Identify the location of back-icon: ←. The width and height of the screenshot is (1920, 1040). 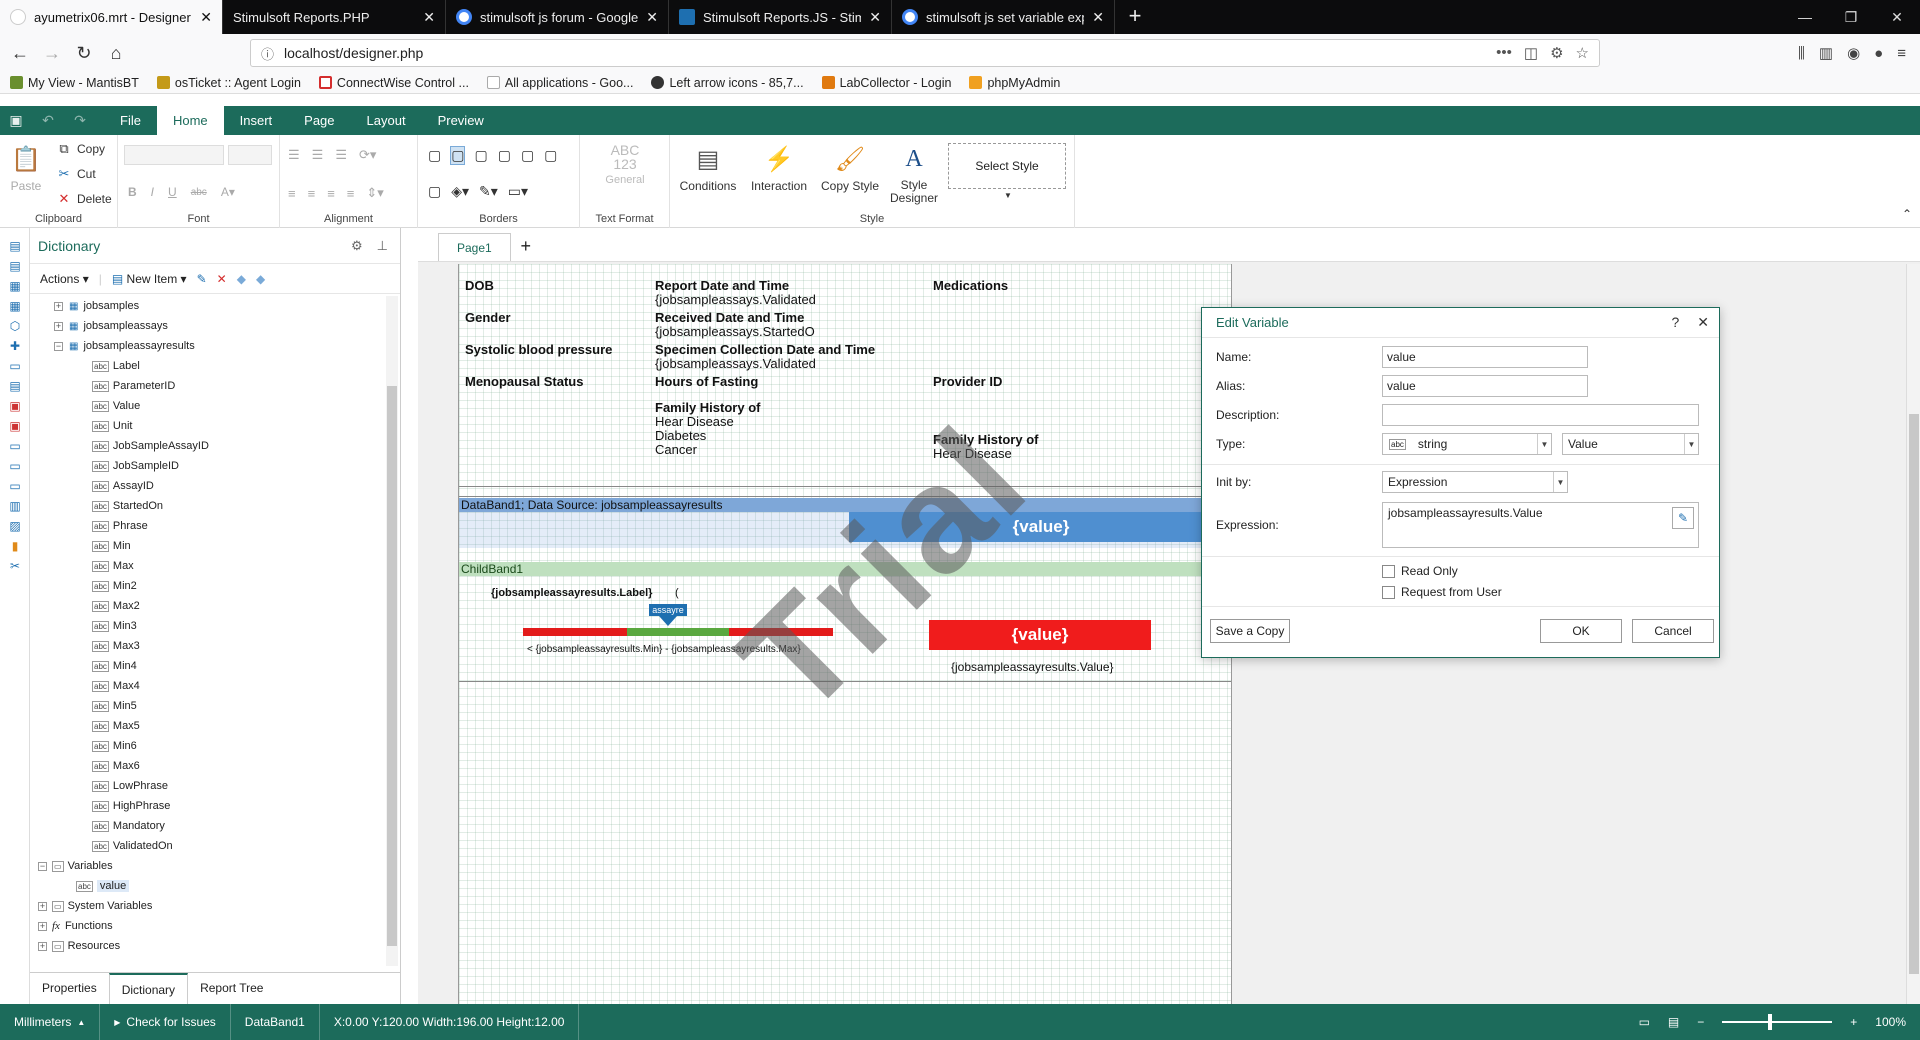
(20, 53).